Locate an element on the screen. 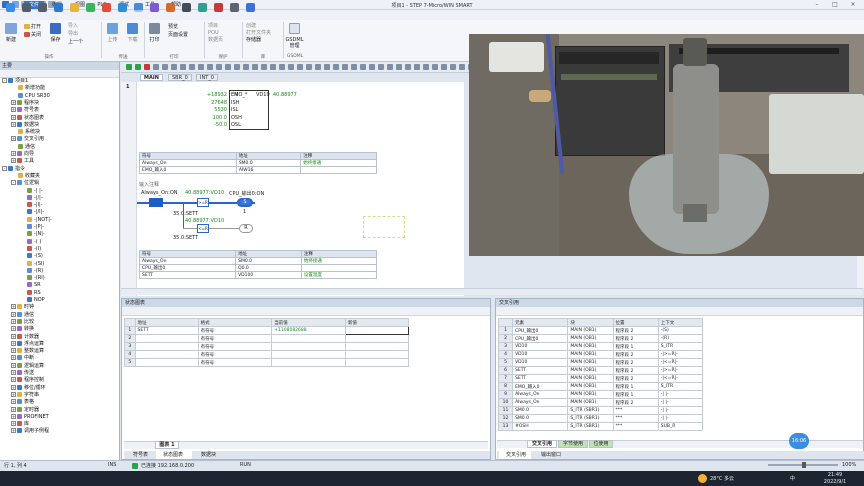 This screenshot has width=864, height=486. tree-item: -(SI) is located at coordinates (22, 264).